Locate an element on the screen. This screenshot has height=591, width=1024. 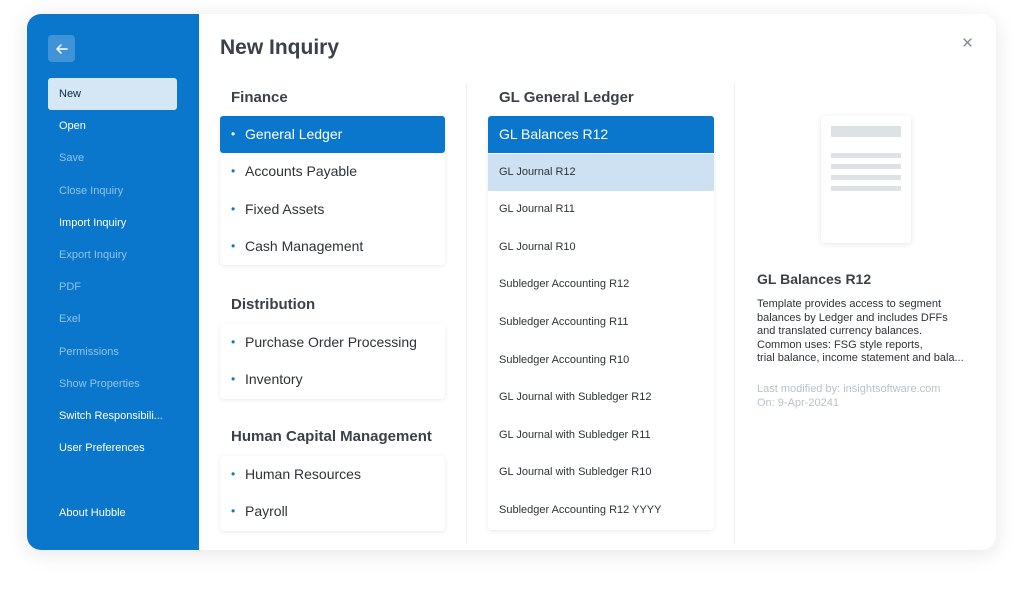
category-heading-distribution: Distribution is located at coordinates (273, 304).